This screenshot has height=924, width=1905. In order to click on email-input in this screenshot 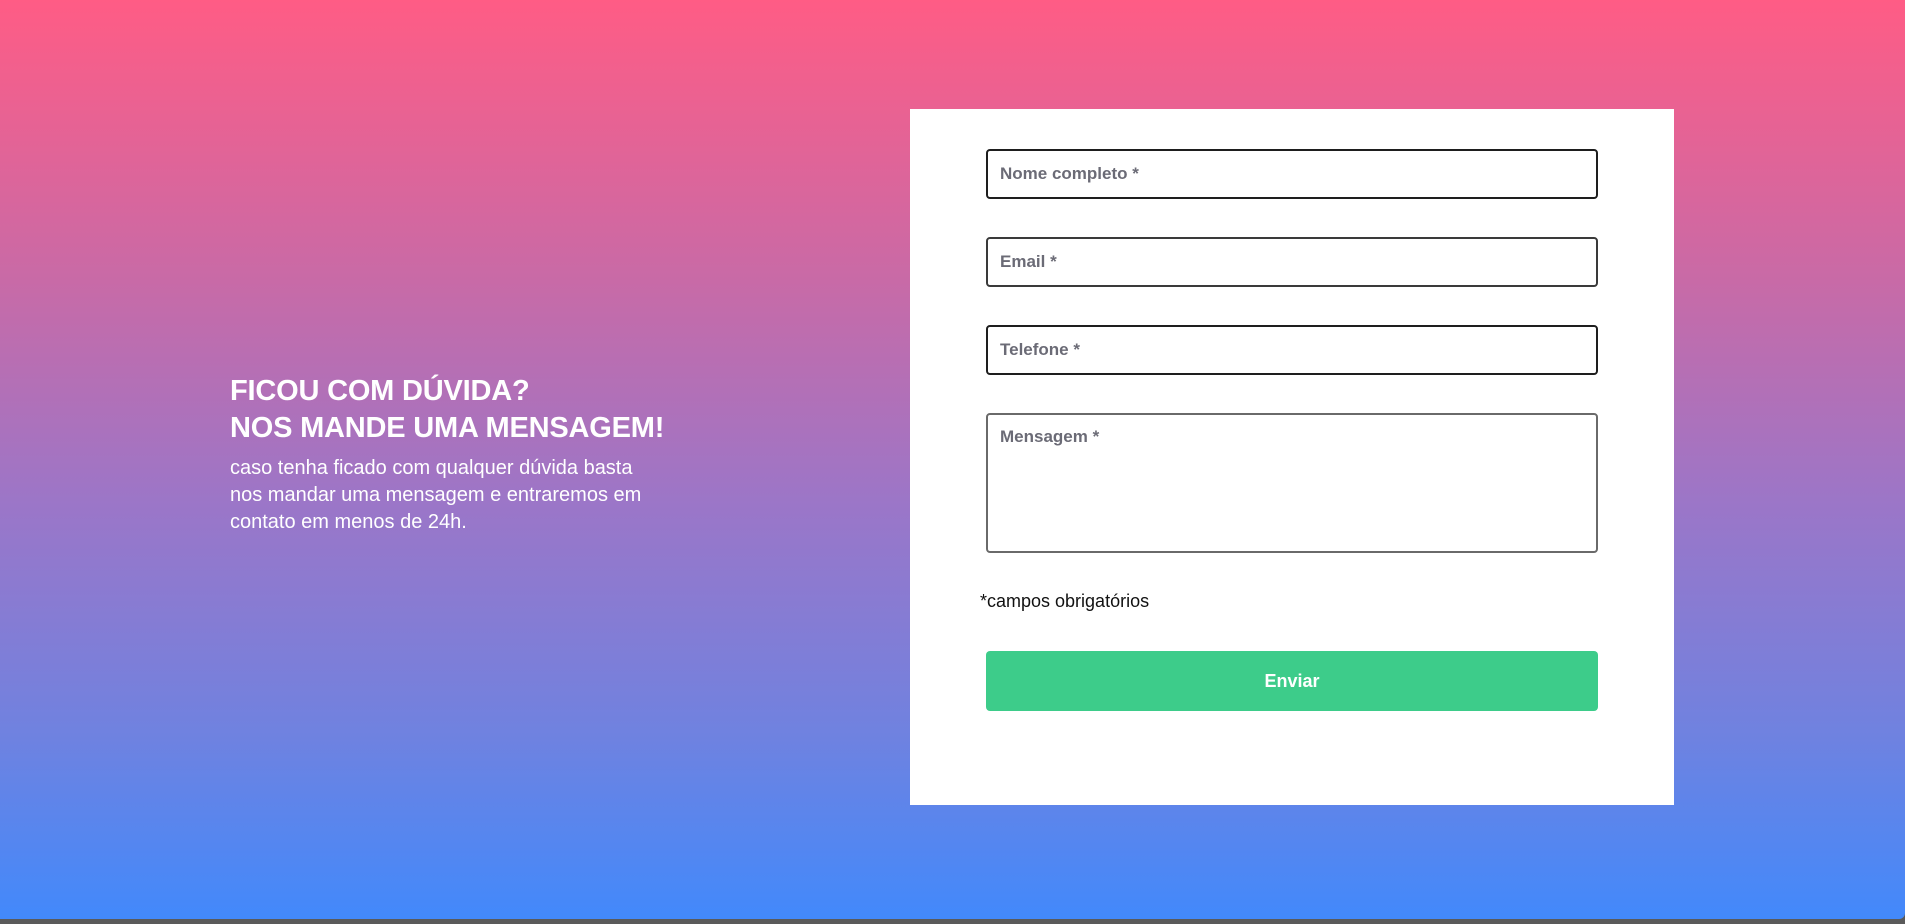, I will do `click(1292, 262)`.